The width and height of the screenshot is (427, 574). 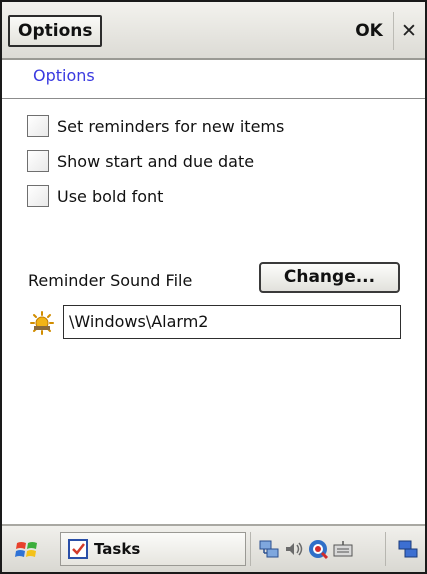 What do you see at coordinates (294, 549) in the screenshot?
I see `volume-icon` at bounding box center [294, 549].